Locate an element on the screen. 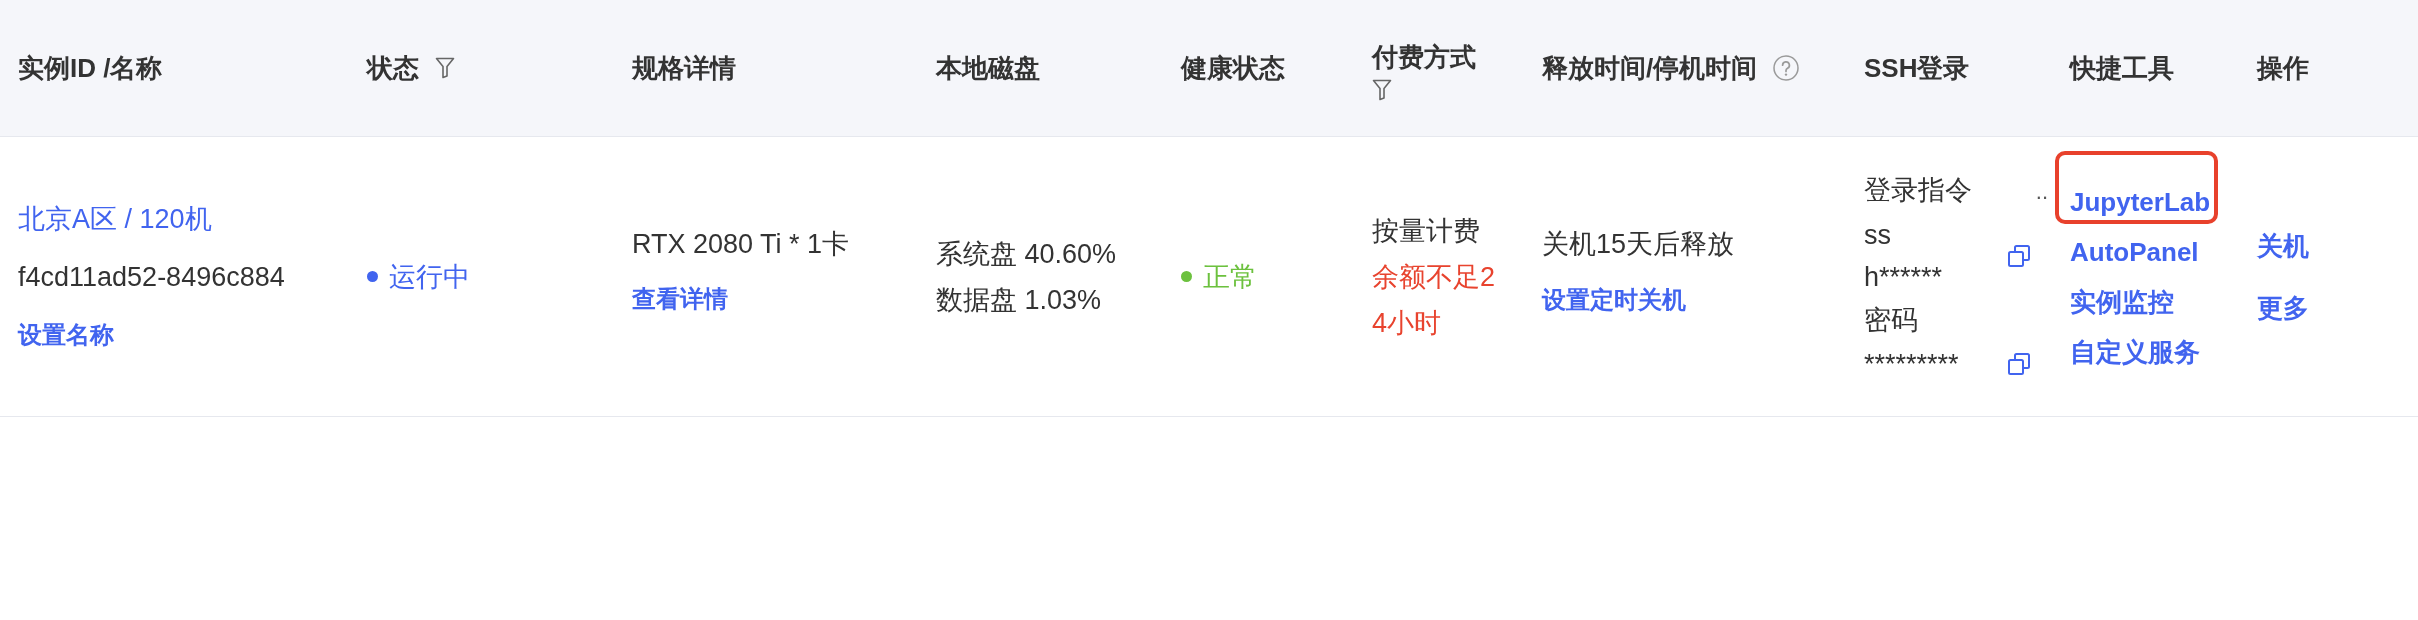  action-link: 更多 is located at coordinates (2283, 307).